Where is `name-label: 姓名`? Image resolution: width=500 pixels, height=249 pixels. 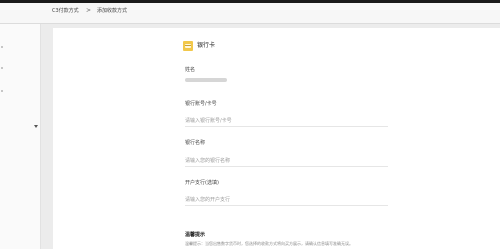 name-label: 姓名 is located at coordinates (190, 70).